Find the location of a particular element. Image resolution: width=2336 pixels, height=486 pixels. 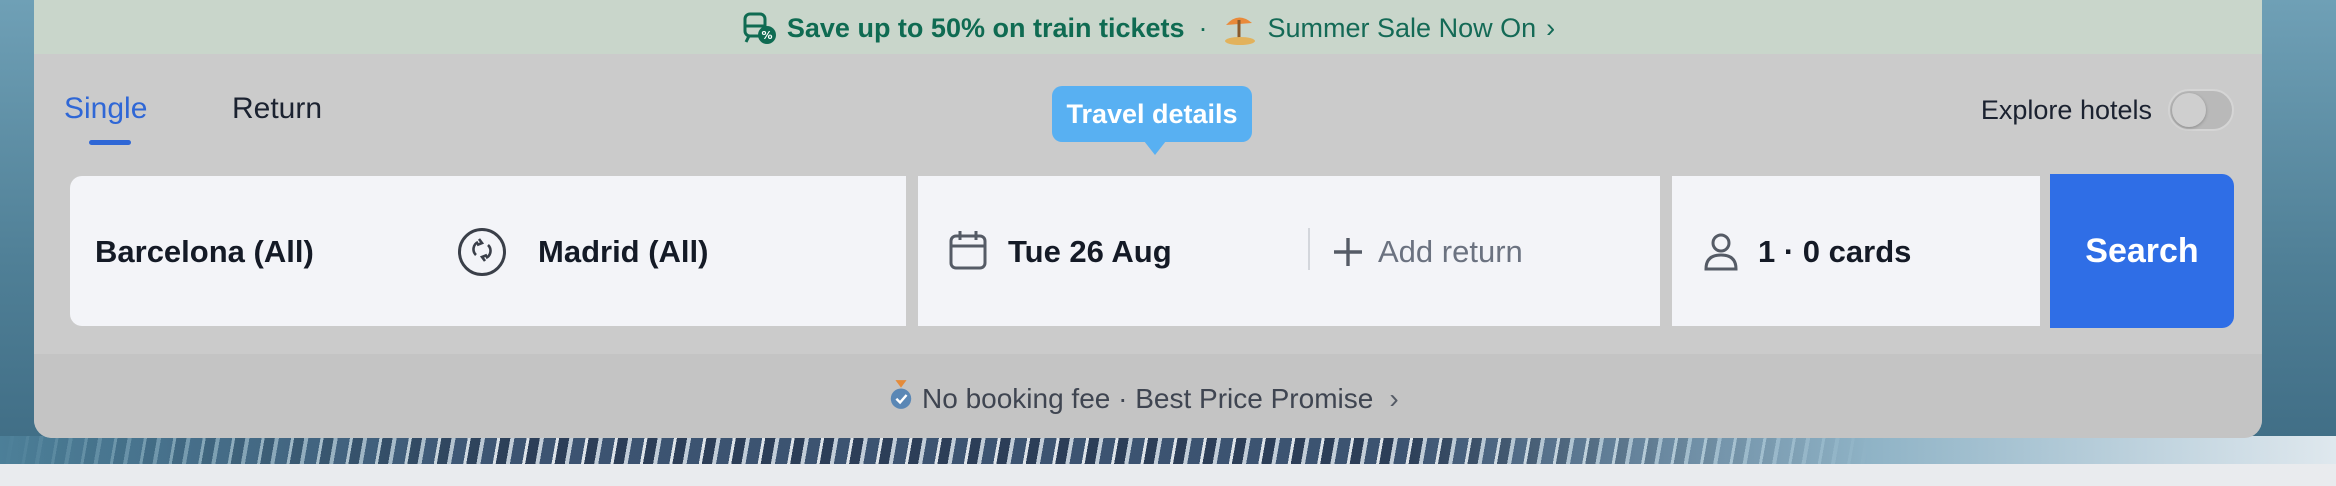

departure-date-input: Tue 26 Aug is located at coordinates (1090, 252).